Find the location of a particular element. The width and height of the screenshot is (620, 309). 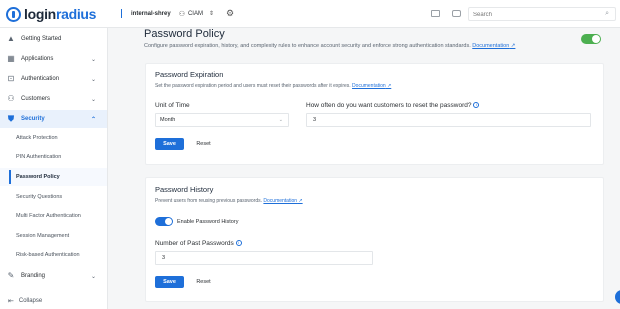

sidebar-item-label: Security is located at coordinates (33, 119).